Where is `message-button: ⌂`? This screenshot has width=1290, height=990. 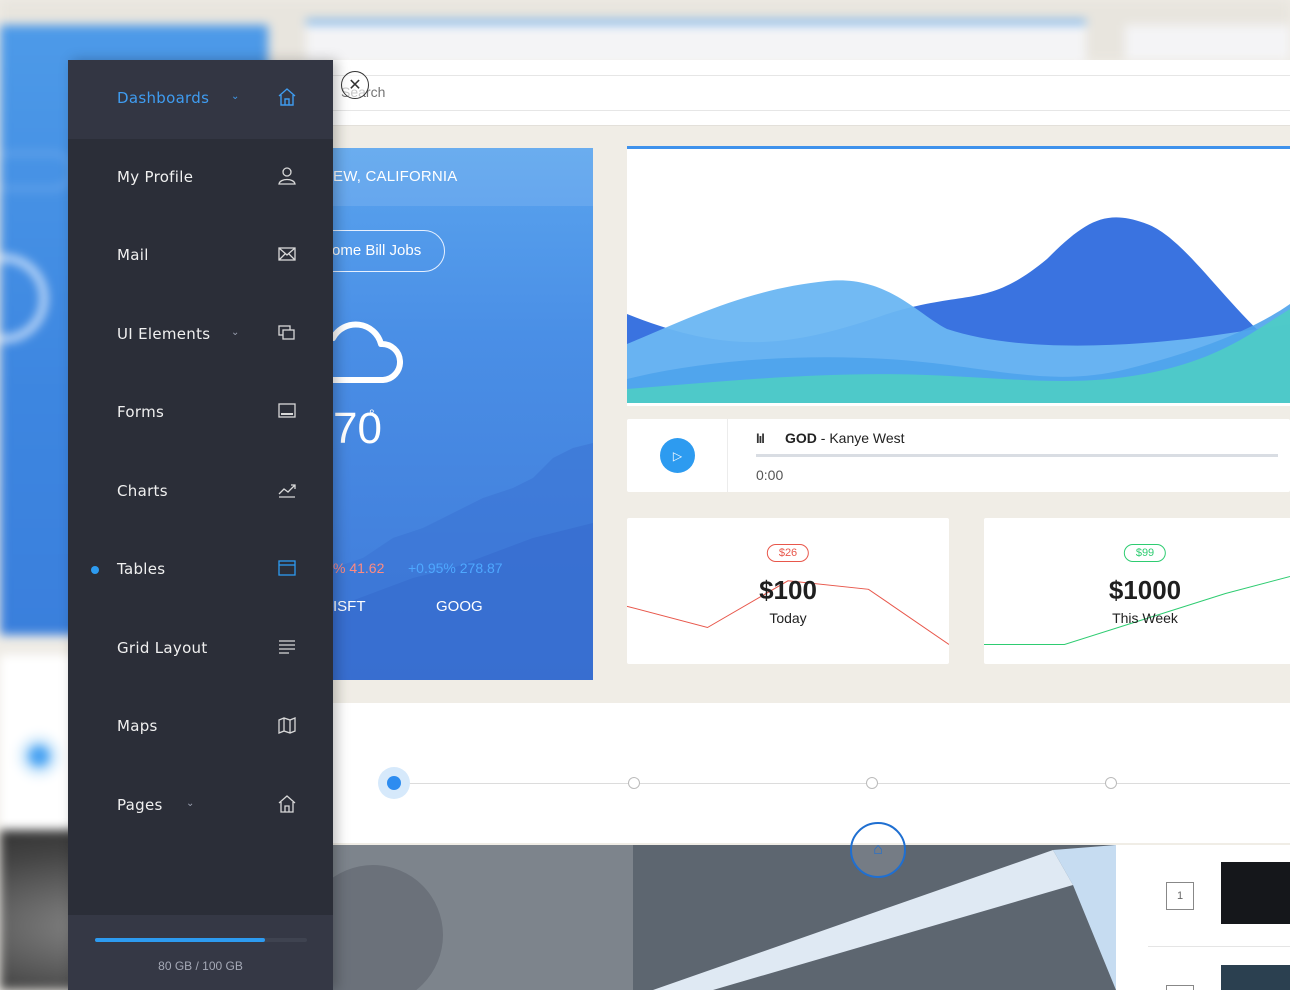 message-button: ⌂ is located at coordinates (878, 850).